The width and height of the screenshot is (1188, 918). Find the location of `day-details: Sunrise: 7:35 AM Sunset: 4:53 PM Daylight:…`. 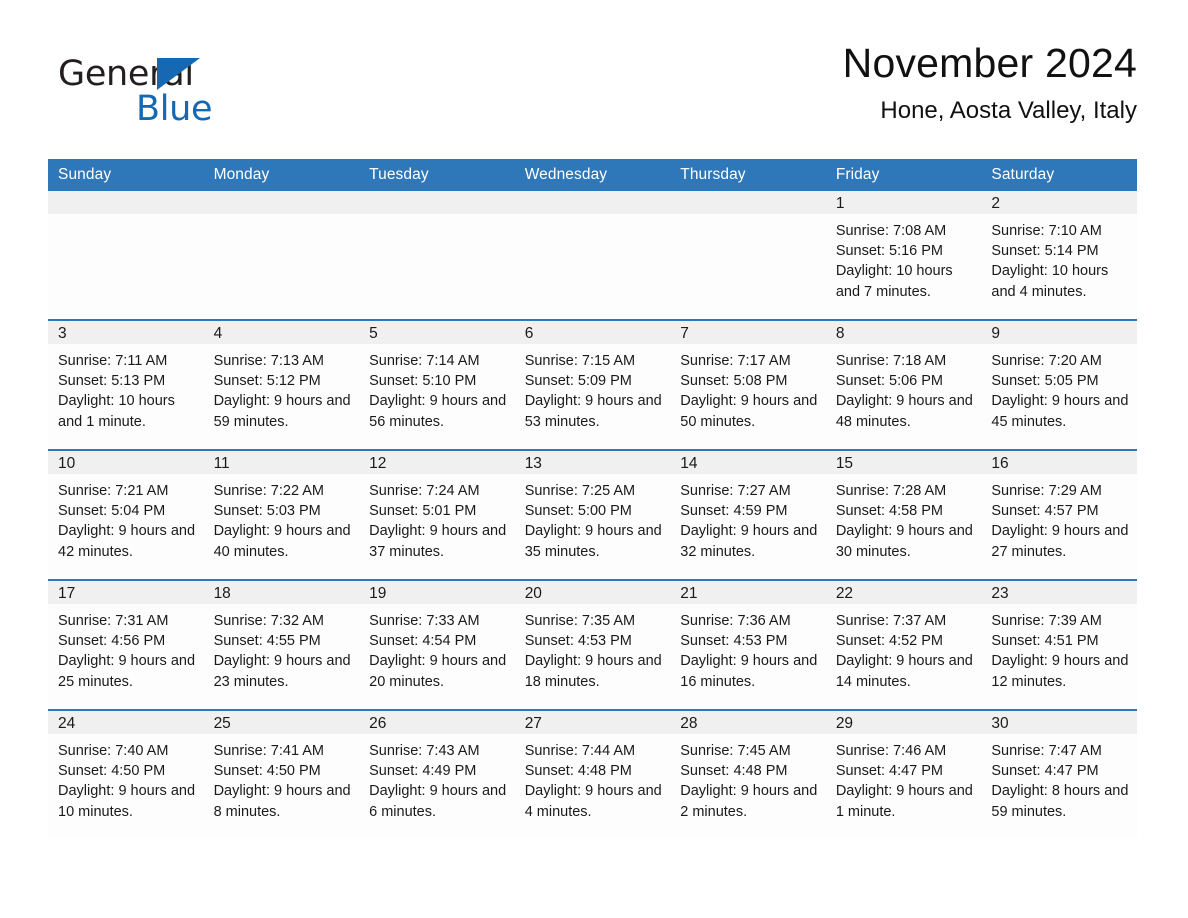

day-details: Sunrise: 7:35 AM Sunset: 4:53 PM Daylight:… is located at coordinates (593, 648).